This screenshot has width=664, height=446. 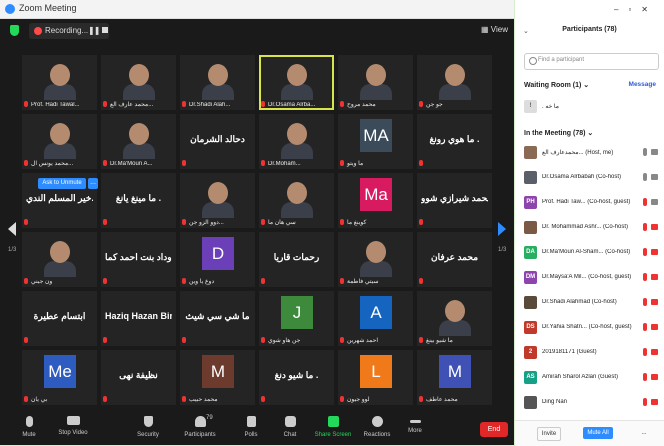 I want to click on security-shield-icon, so click(x=14, y=30).